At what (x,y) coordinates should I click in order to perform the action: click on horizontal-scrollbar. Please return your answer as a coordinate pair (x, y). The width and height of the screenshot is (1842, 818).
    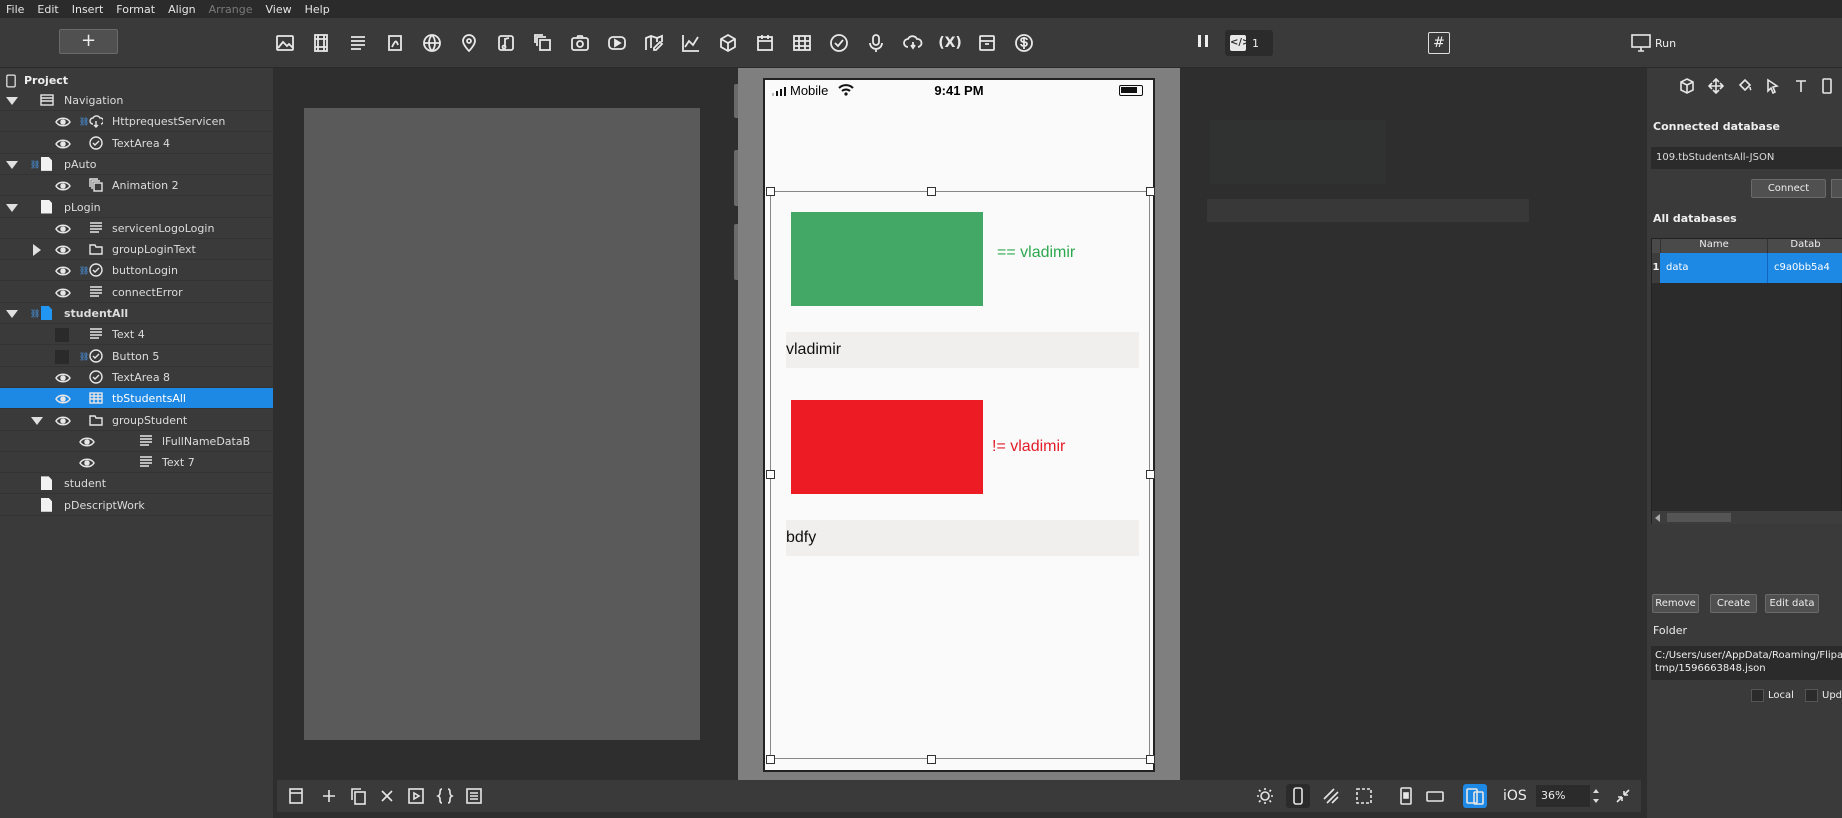
    Looking at the image, I should click on (1747, 517).